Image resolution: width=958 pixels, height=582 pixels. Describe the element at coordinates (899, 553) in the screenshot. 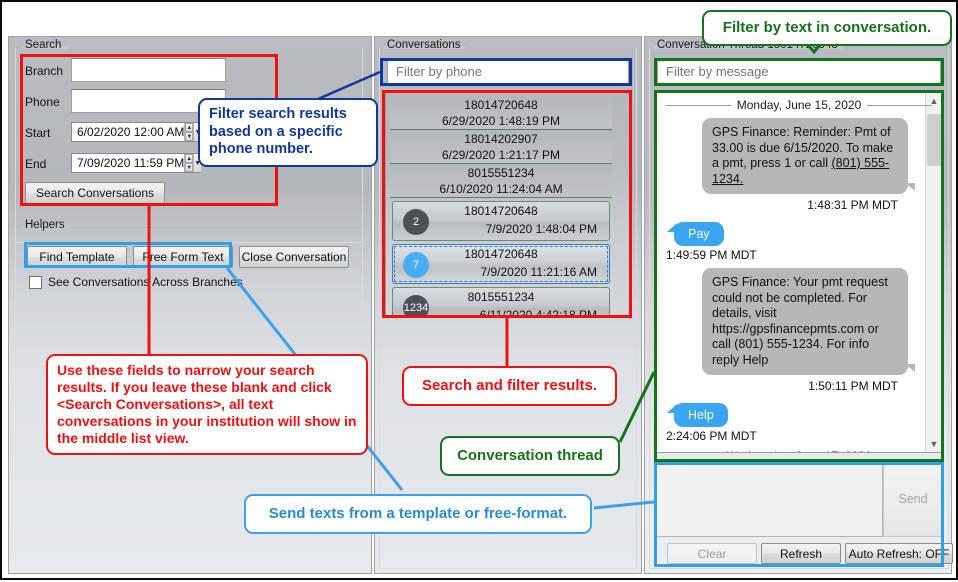

I see `auto-refresh-button: Auto Refresh: OFF` at that location.